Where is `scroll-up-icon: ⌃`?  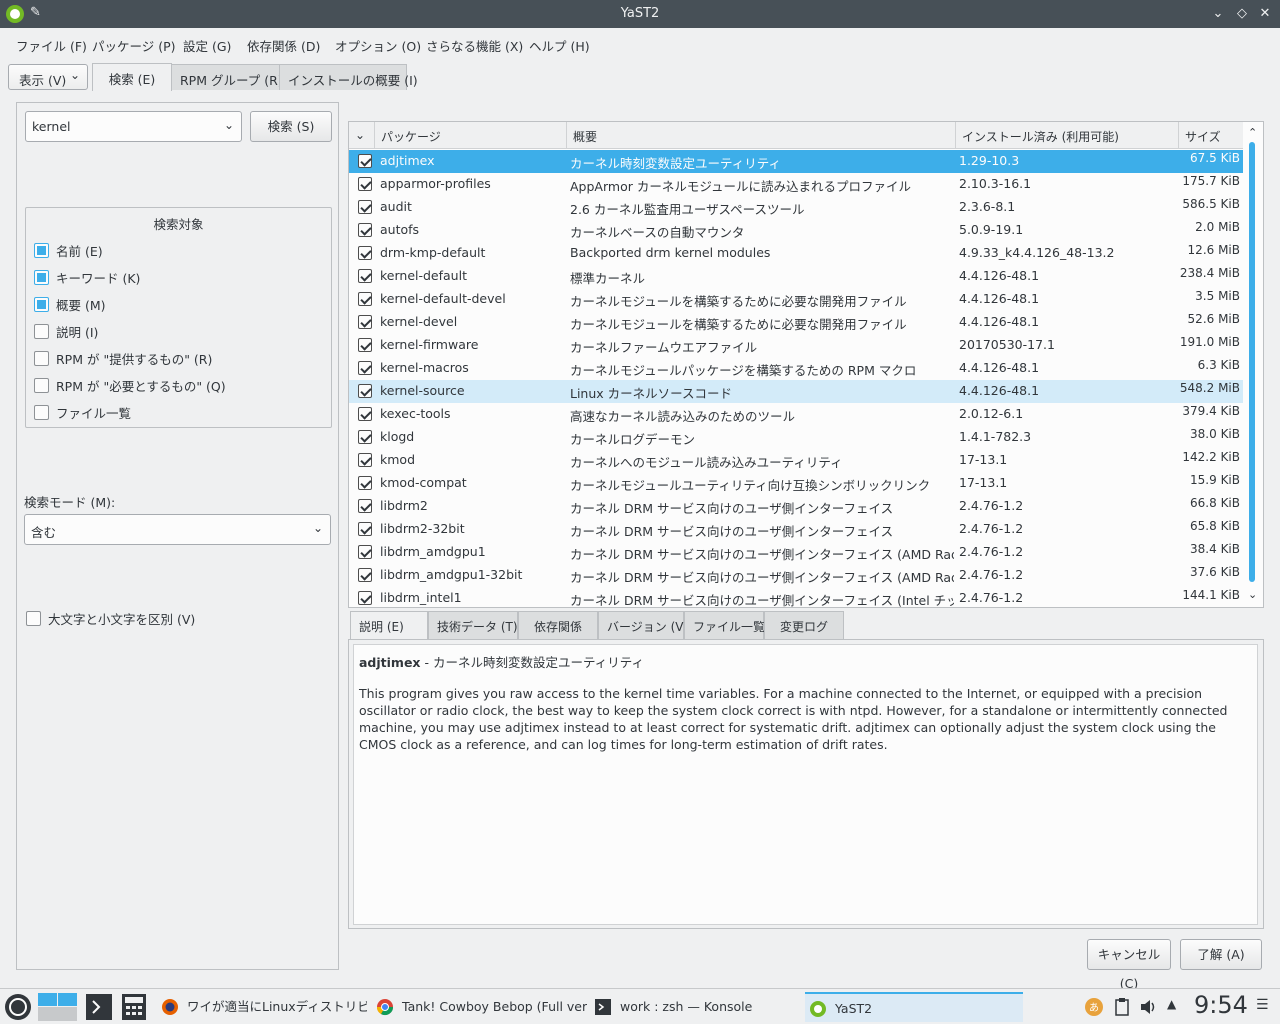
scroll-up-icon: ⌃ is located at coordinates (1252, 132).